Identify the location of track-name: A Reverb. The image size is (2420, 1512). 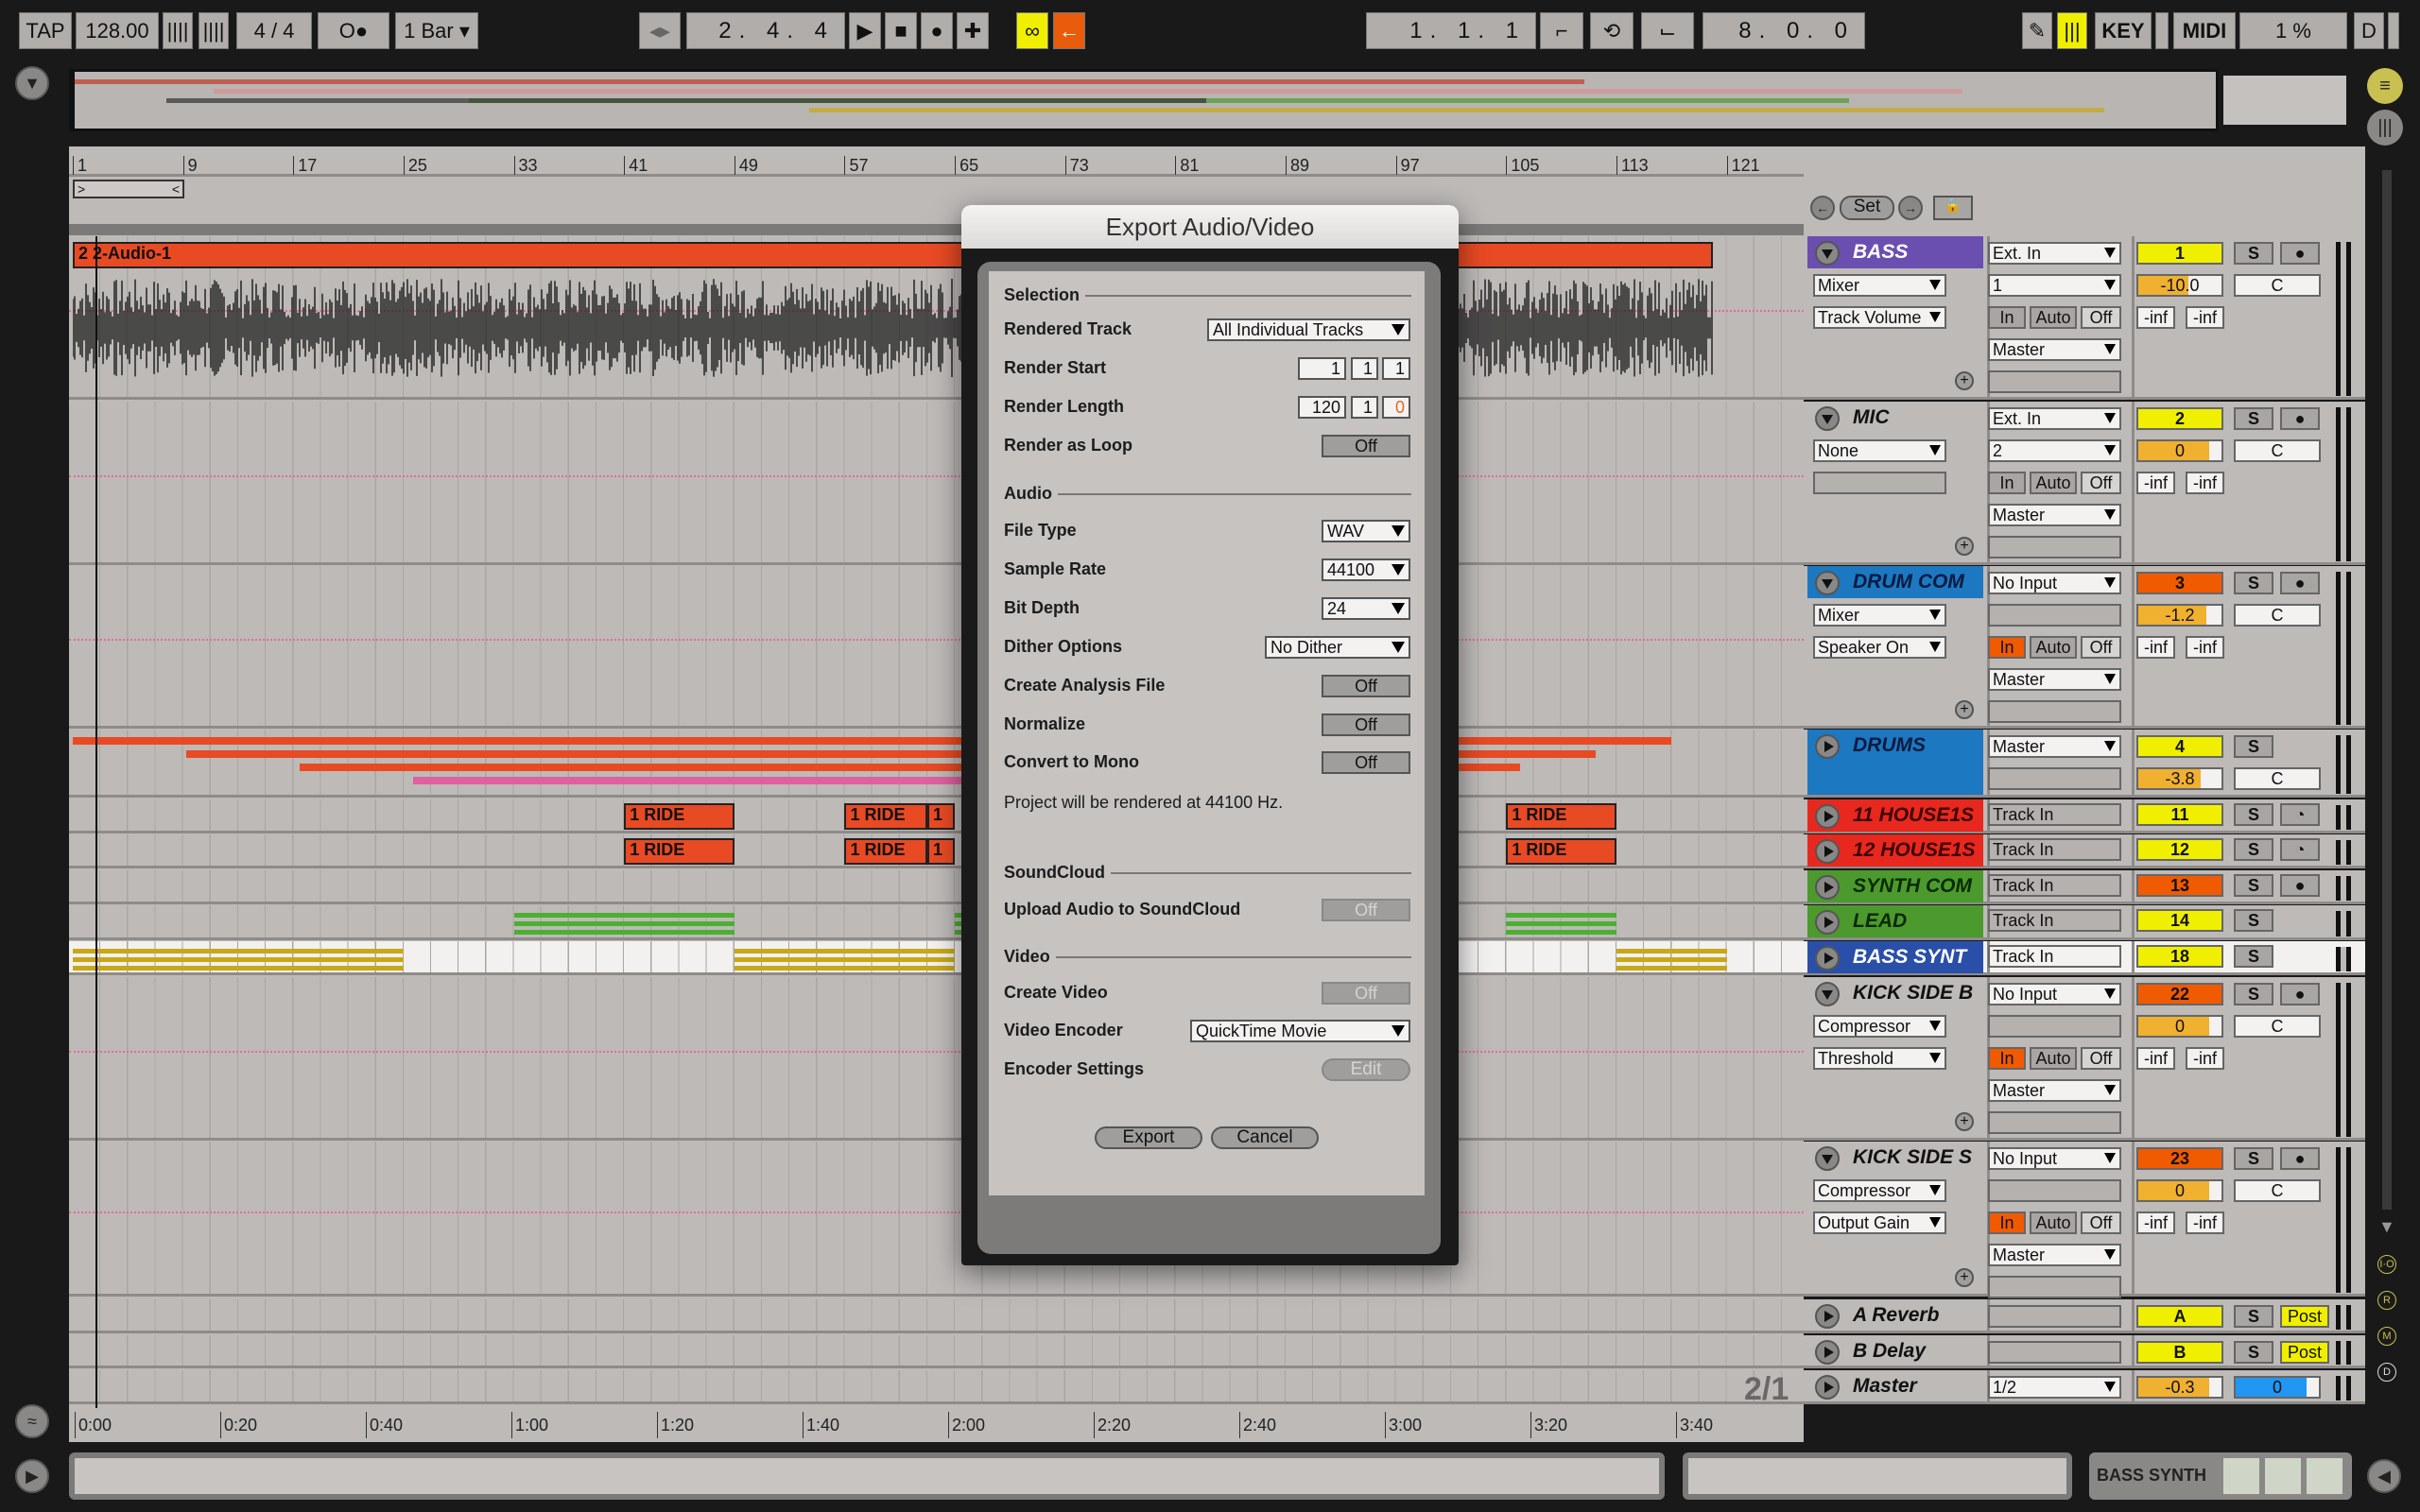
(1895, 1315).